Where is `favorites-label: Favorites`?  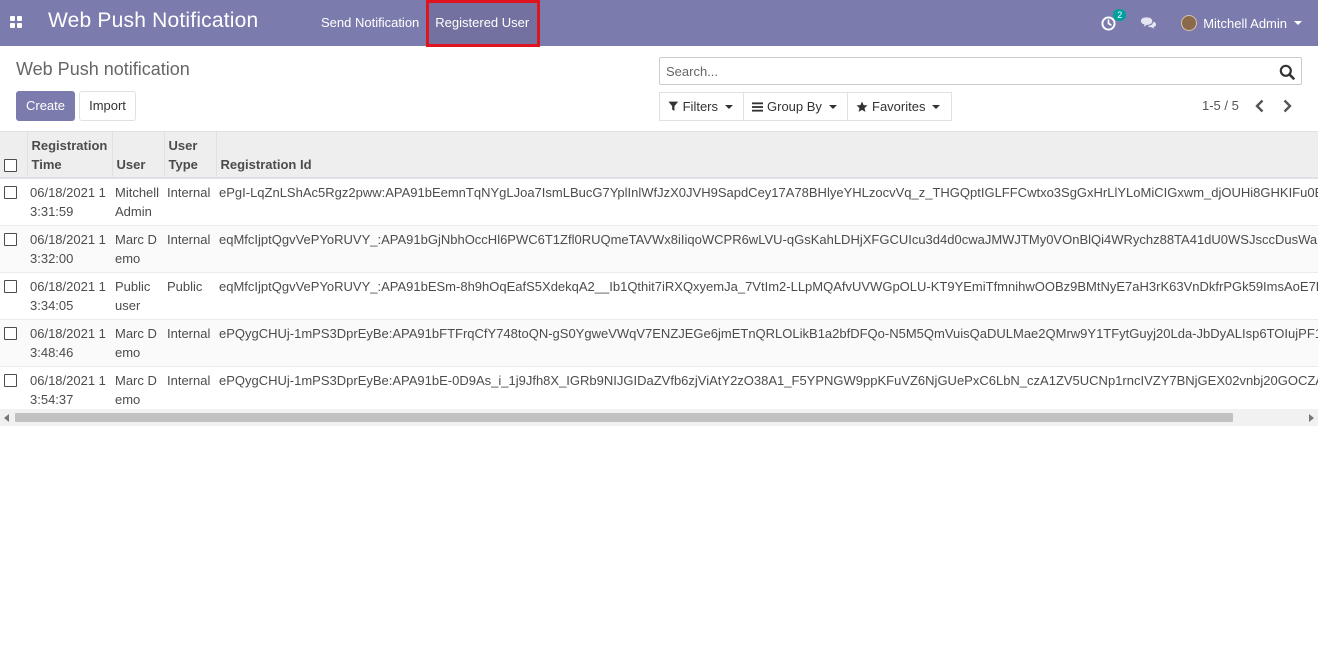
favorites-label: Favorites is located at coordinates (899, 106).